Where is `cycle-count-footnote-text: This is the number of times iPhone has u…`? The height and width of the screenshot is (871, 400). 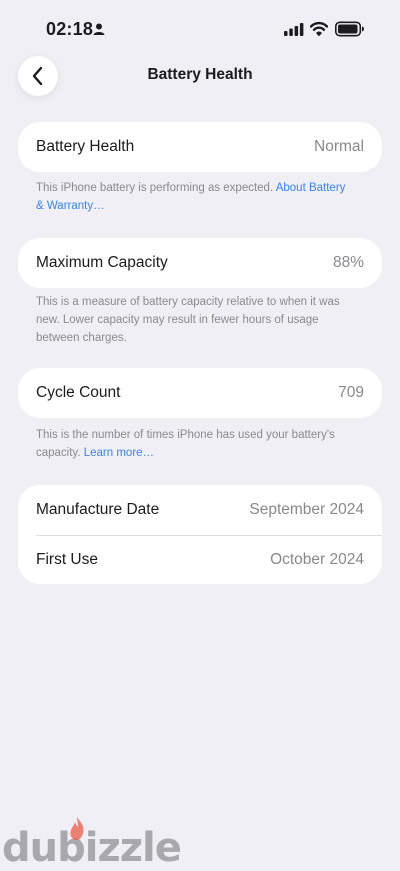 cycle-count-footnote-text: This is the number of times iPhone has u… is located at coordinates (185, 444).